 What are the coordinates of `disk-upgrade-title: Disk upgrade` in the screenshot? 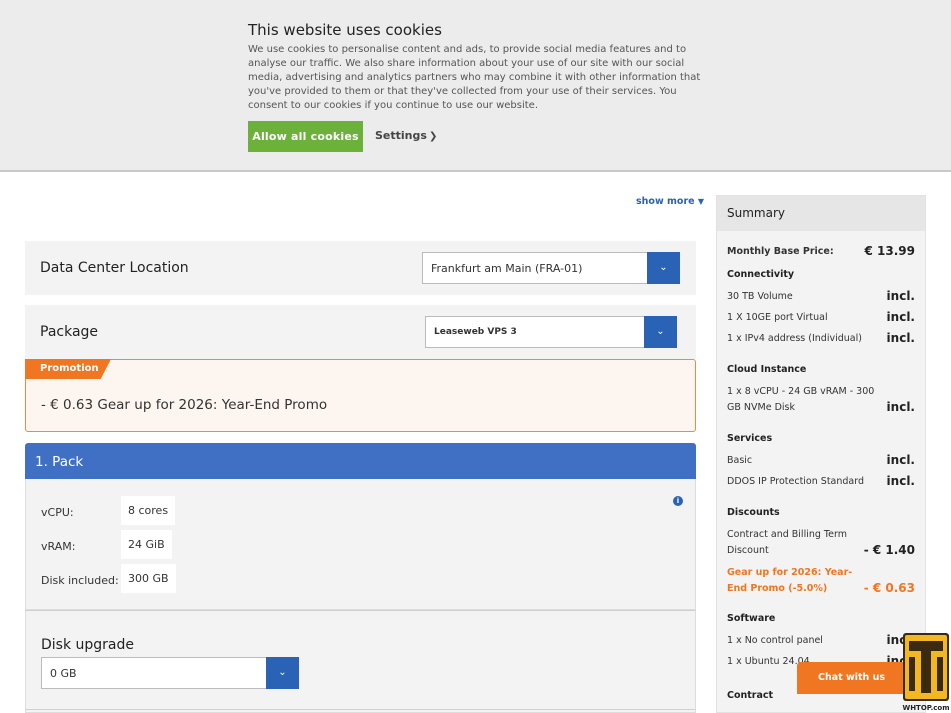 It's located at (88, 645).